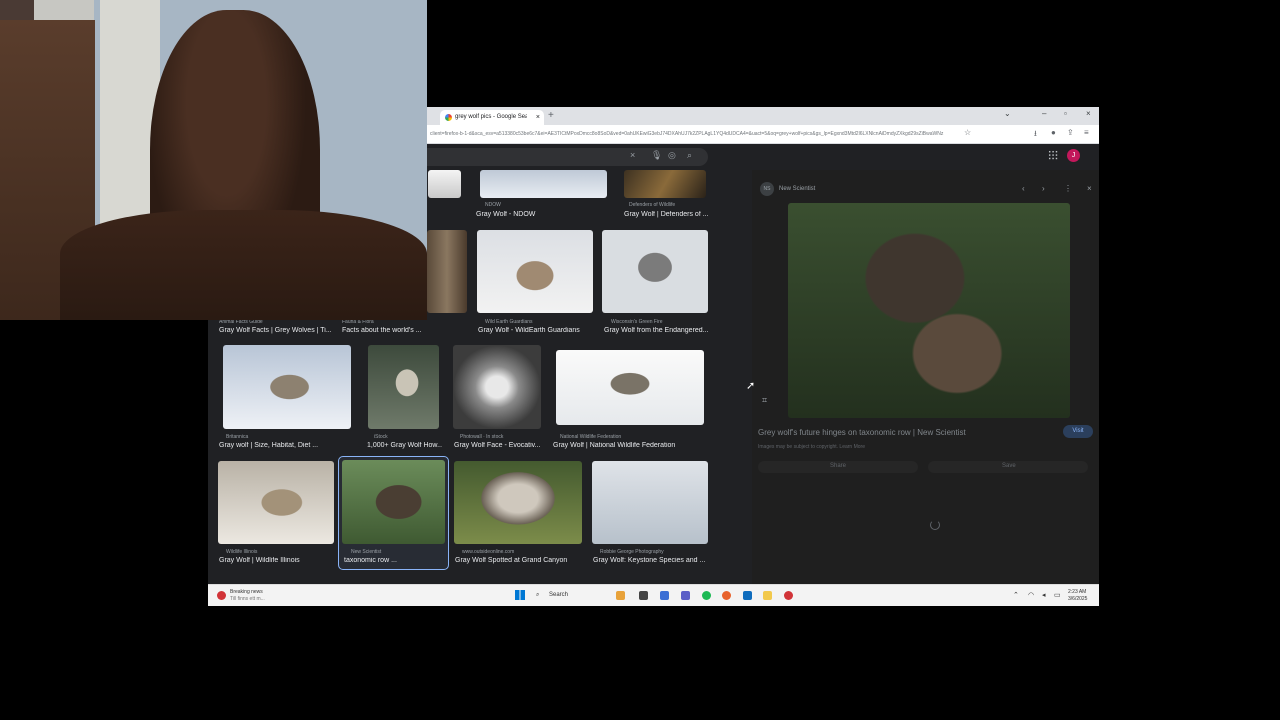 Image resolution: width=1280 pixels, height=720 pixels. I want to click on result-source: Wild Earth Guardians, so click(509, 322).